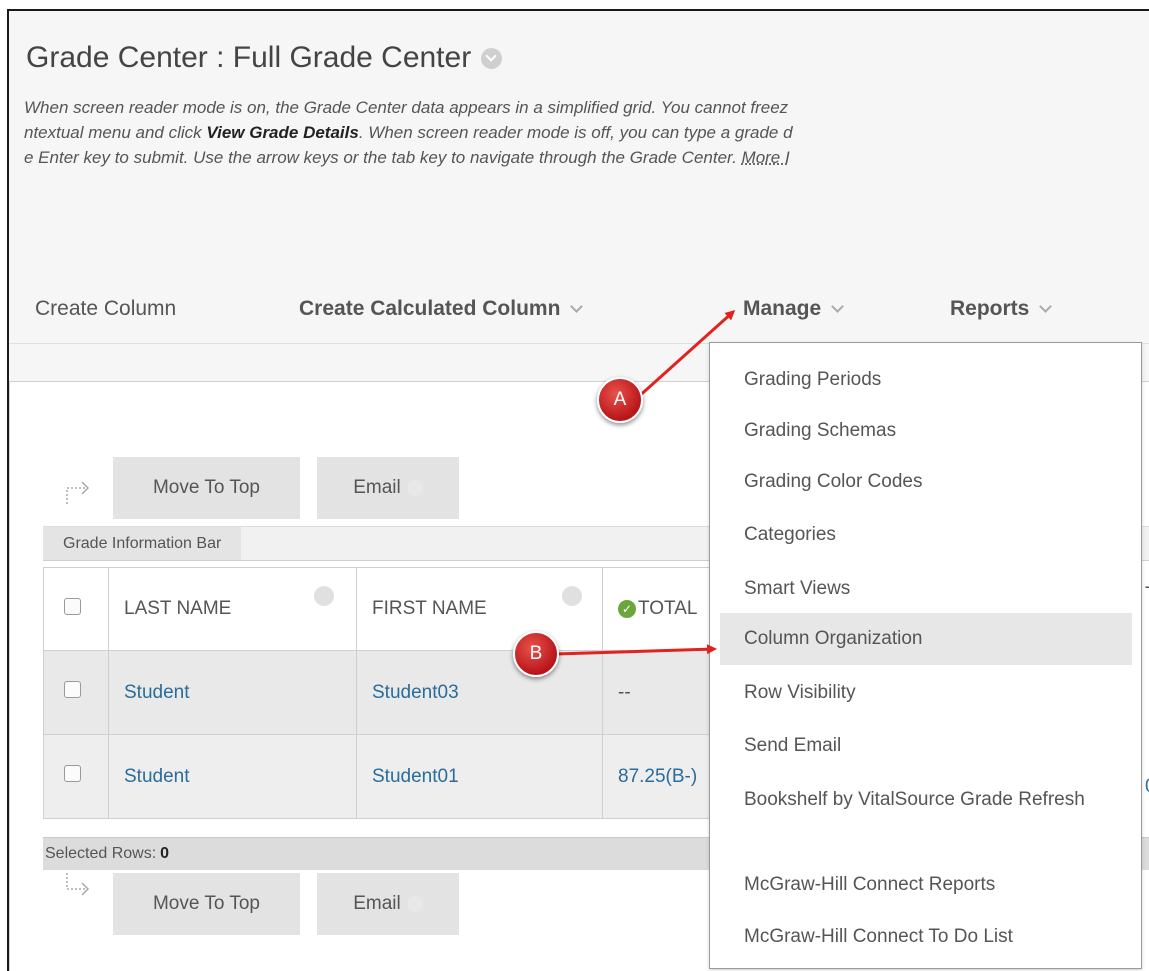 Image resolution: width=1149 pixels, height=971 pixels. I want to click on instructions-line-2-pre: ntextual menu and click, so click(115, 132).